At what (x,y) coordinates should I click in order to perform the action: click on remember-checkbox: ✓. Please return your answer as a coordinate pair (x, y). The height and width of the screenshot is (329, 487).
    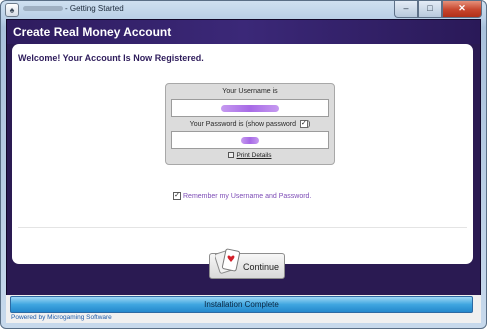
    Looking at the image, I should click on (177, 196).